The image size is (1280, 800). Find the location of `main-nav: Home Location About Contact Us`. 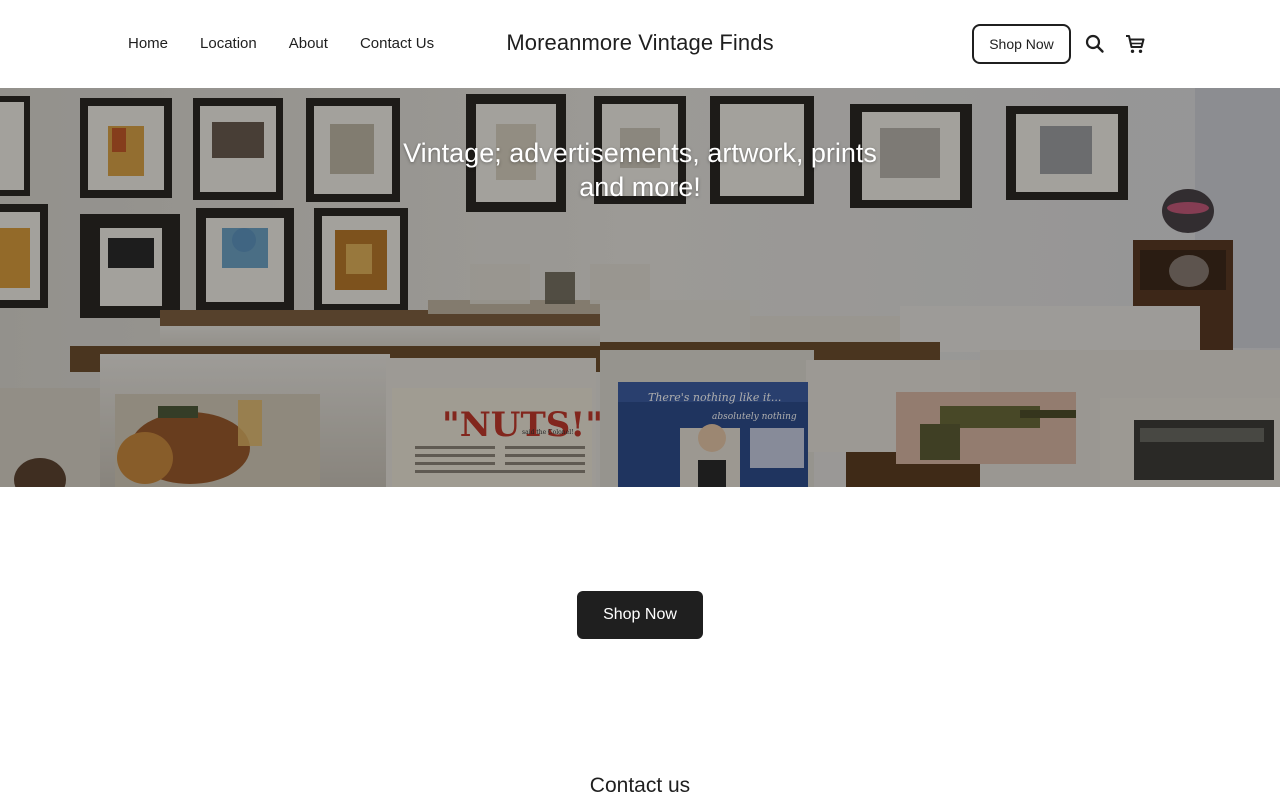

main-nav: Home Location About Contact Us is located at coordinates (297, 44).